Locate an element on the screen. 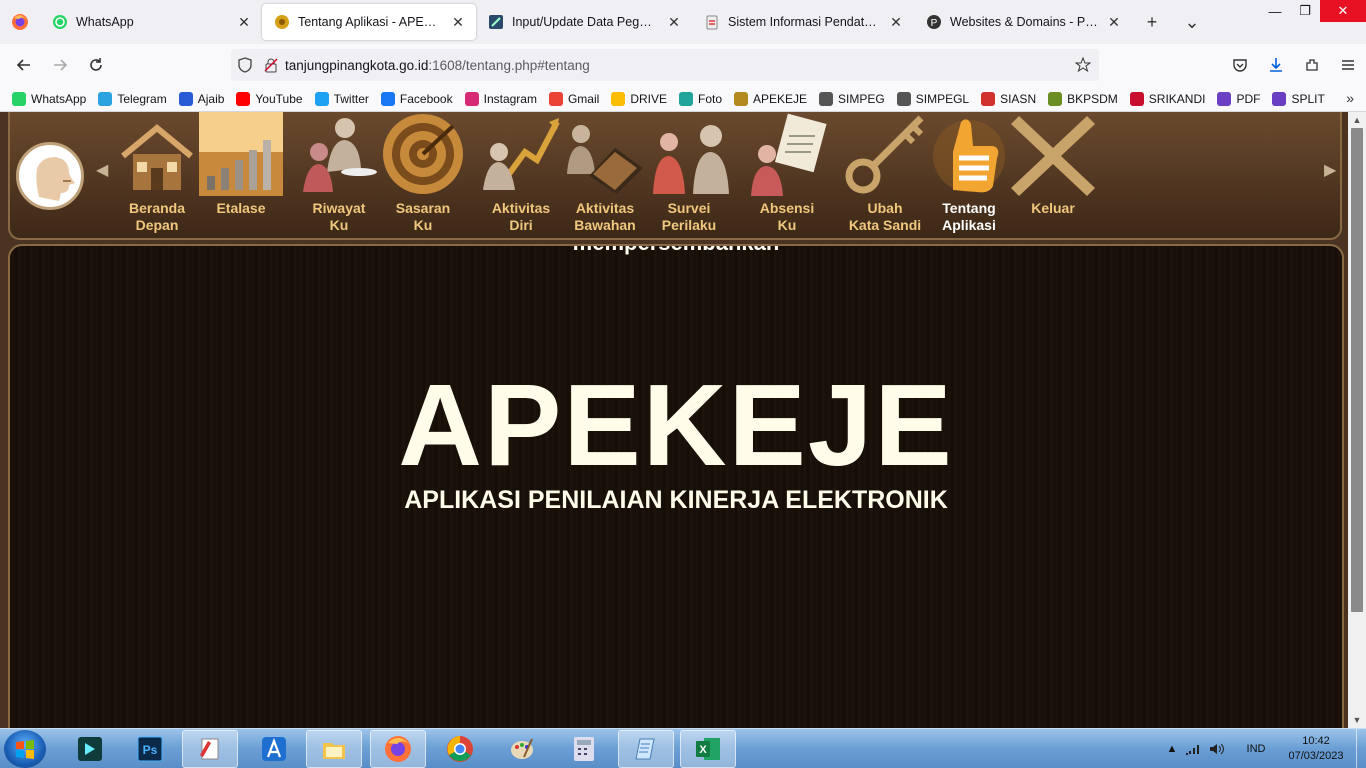 This screenshot has width=1366, height=768. tab-whatsapp: WhatsApp ✕ is located at coordinates (151, 22).